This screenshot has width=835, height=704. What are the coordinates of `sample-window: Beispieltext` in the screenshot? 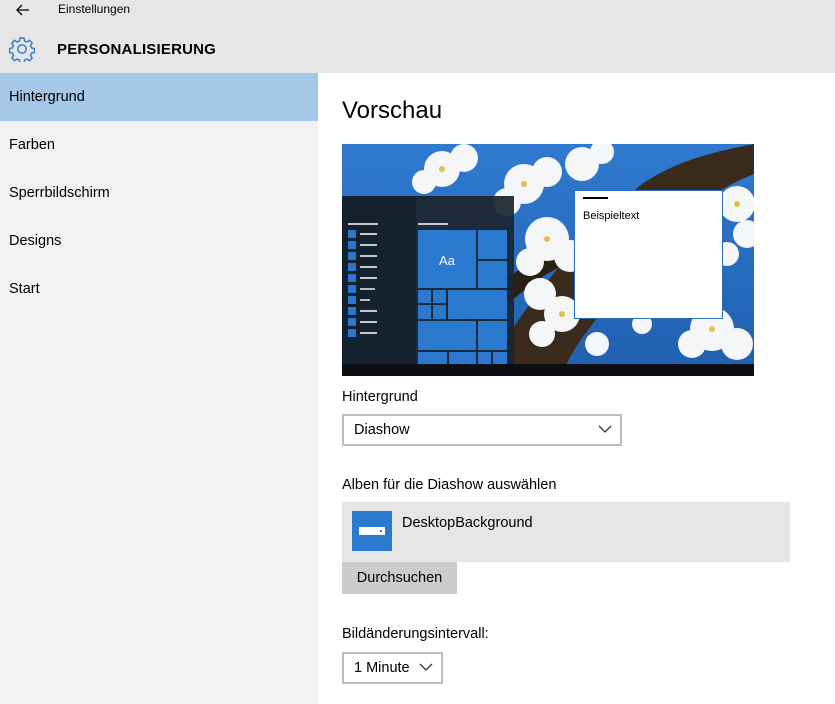 It's located at (648, 254).